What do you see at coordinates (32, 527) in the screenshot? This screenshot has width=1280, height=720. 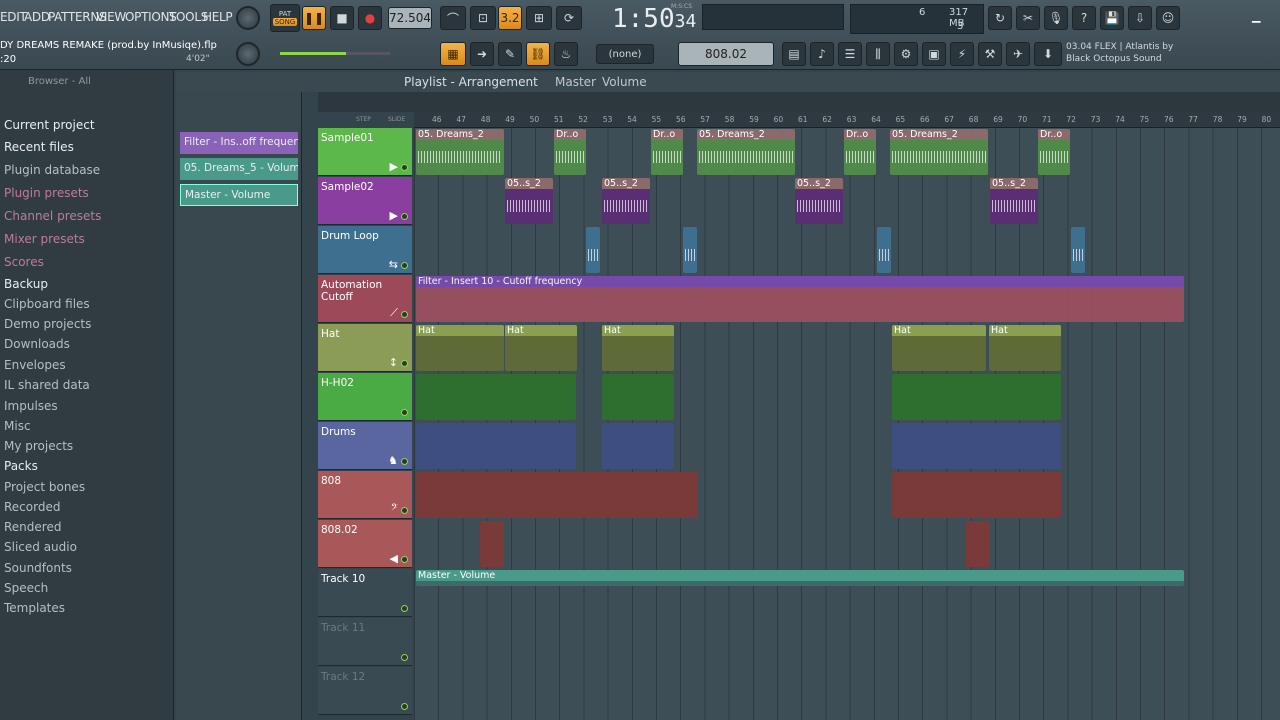 I see `browser-item: Rendered` at bounding box center [32, 527].